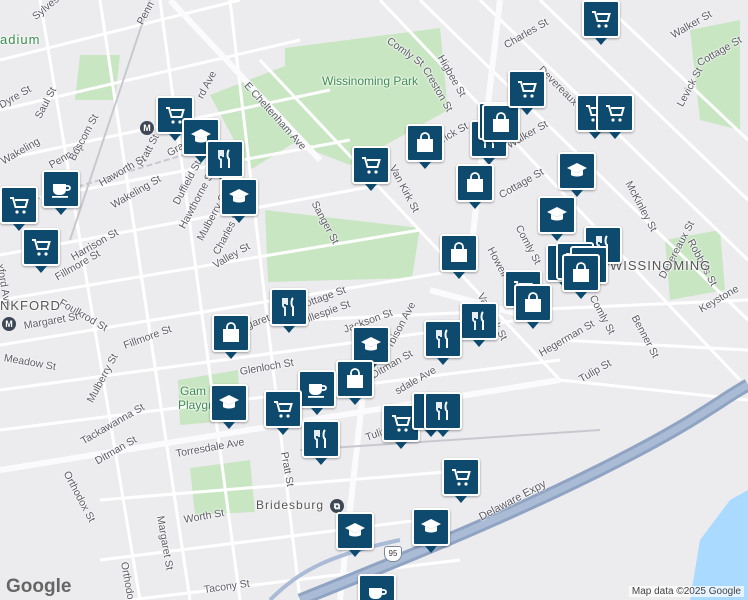 Image resolution: width=748 pixels, height=600 pixels. What do you see at coordinates (719, 545) in the screenshot?
I see `river` at bounding box center [719, 545].